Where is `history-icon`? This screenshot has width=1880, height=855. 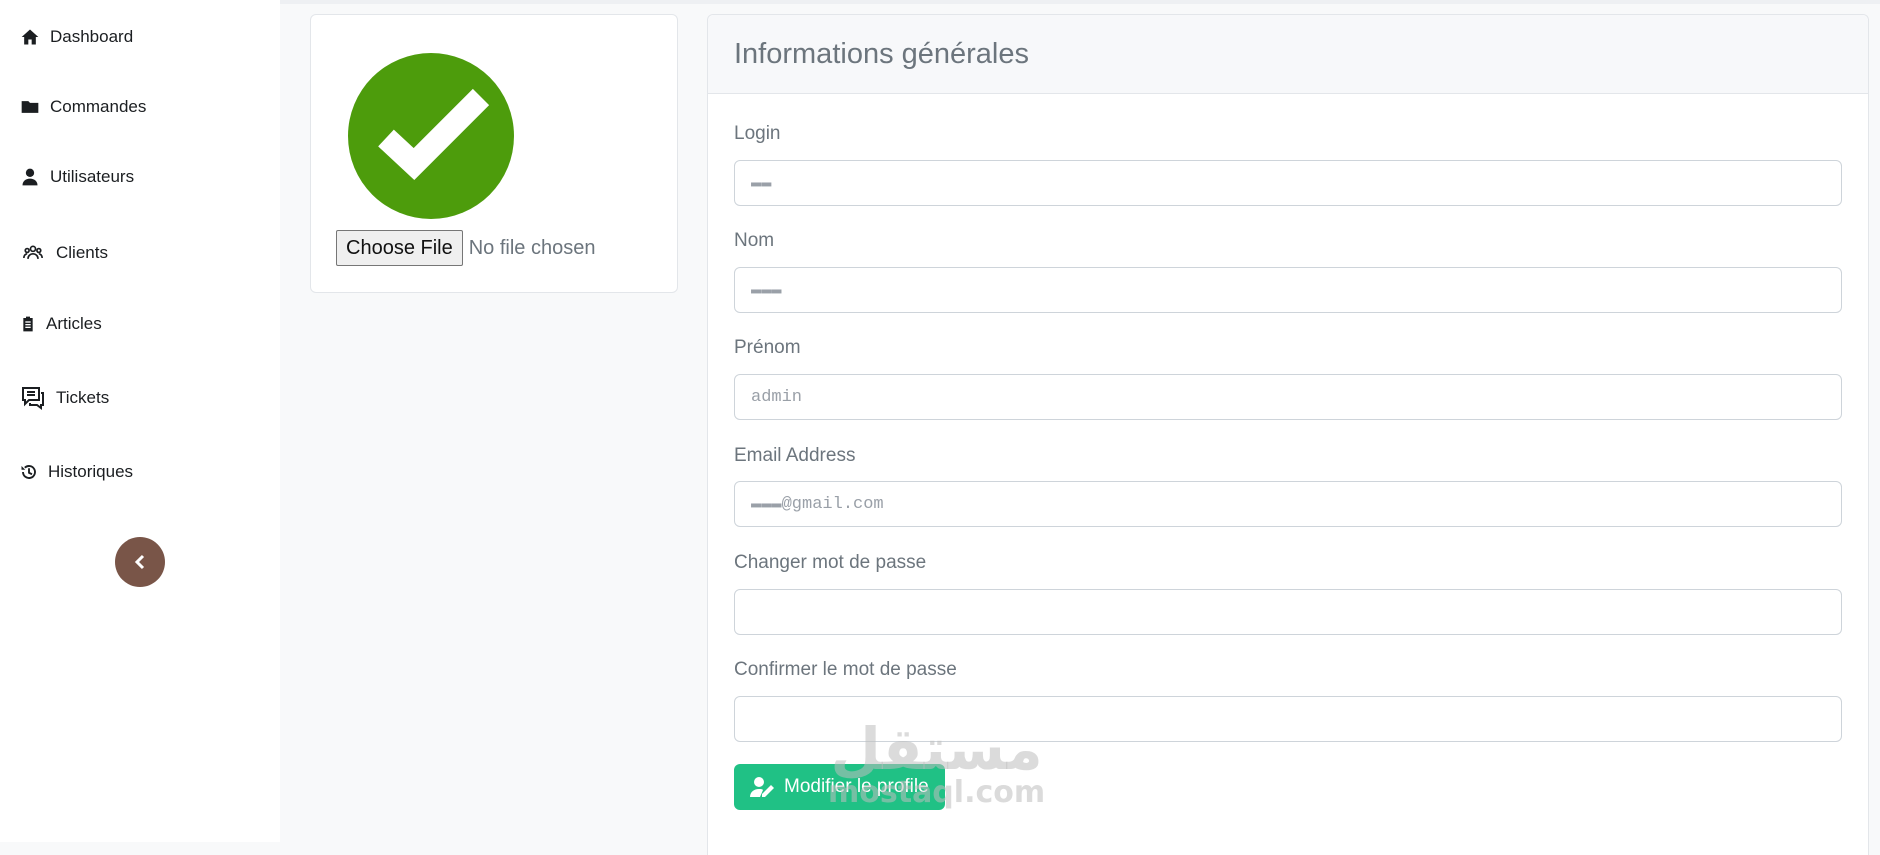 history-icon is located at coordinates (28, 472).